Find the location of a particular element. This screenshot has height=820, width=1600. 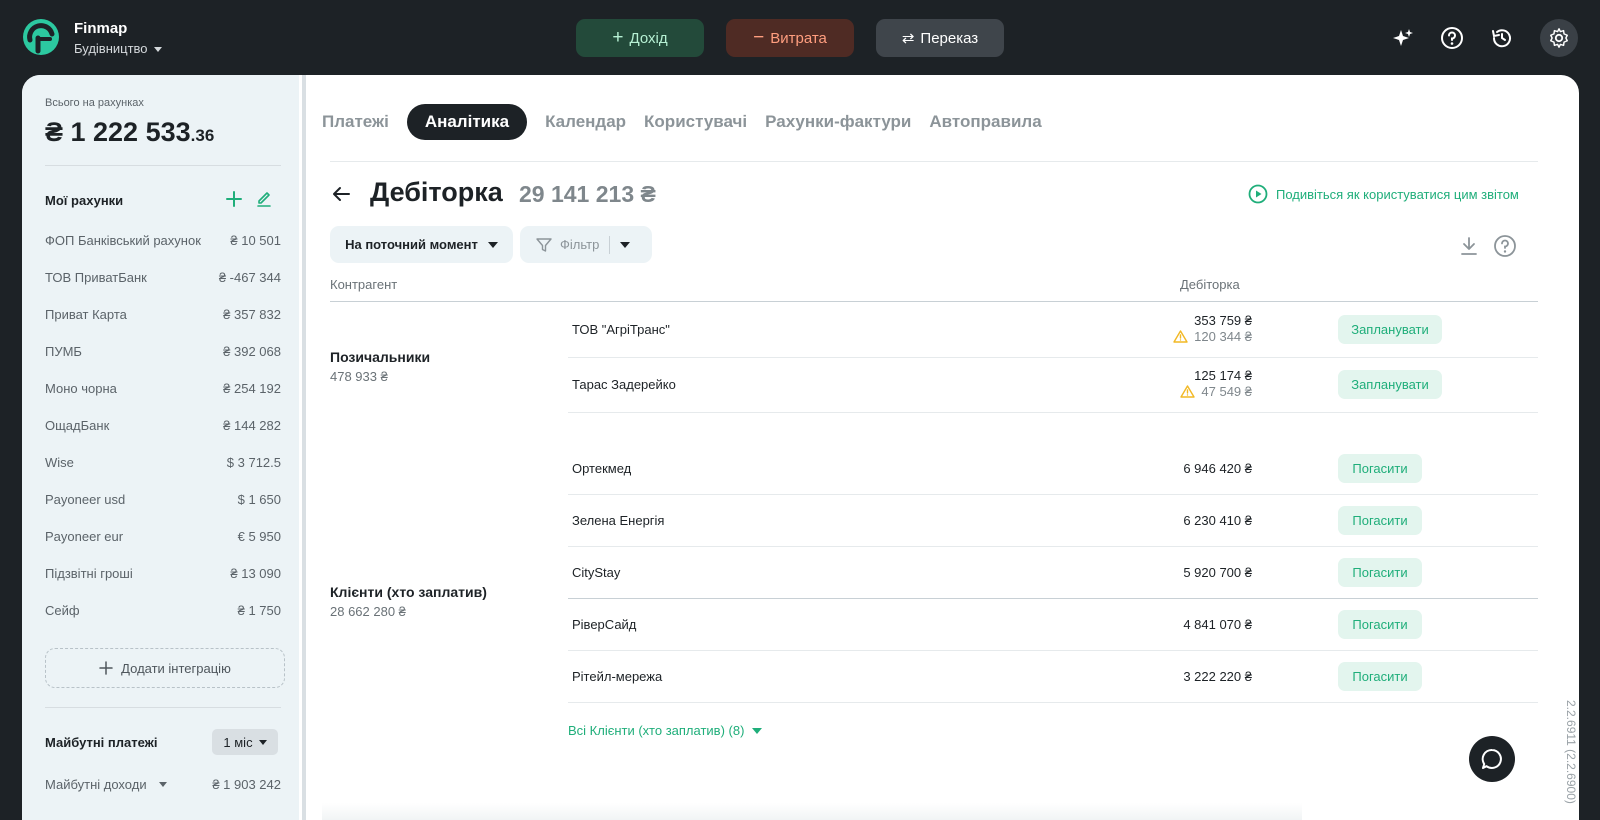

scroll-fade is located at coordinates (812, 811).